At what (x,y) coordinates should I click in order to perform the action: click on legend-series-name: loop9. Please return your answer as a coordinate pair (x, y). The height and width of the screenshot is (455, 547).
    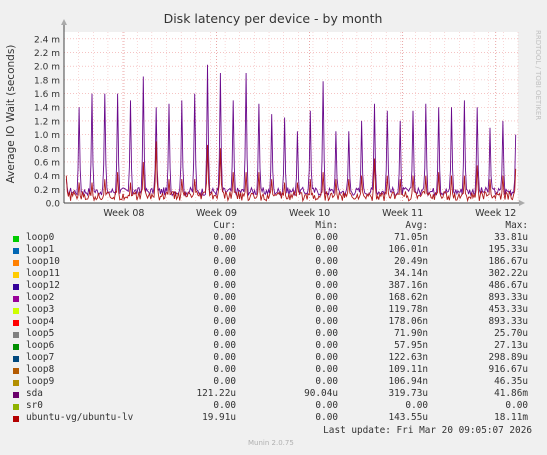
    Looking at the image, I should click on (40, 381).